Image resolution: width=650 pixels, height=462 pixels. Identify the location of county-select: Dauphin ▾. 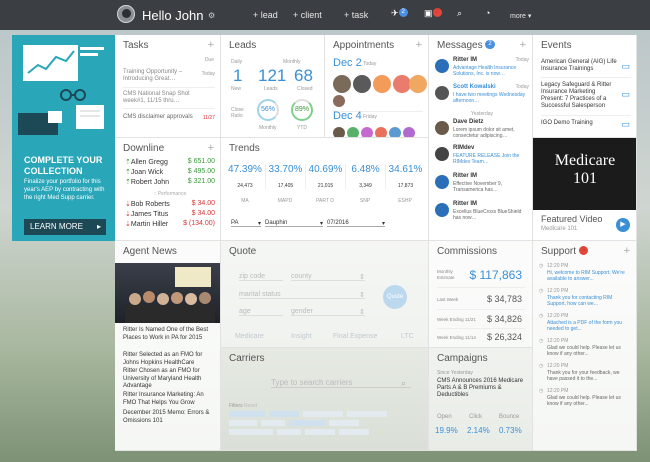
(294, 223).